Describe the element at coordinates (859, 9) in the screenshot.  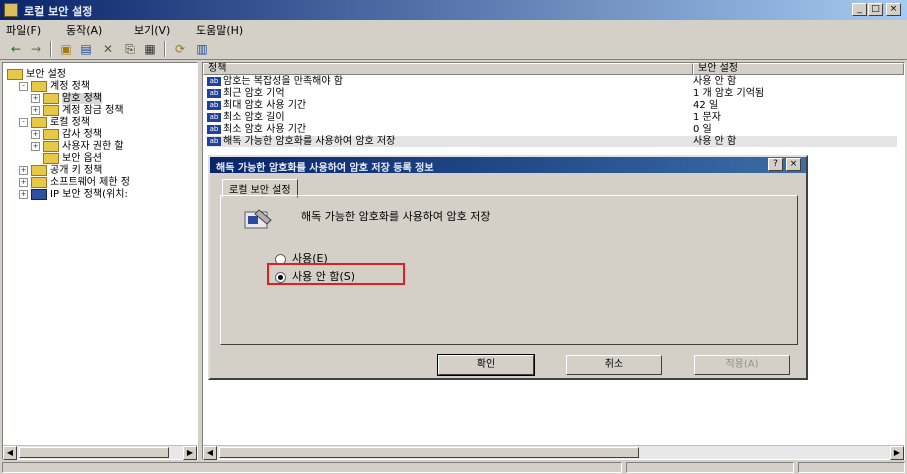
I see `minimize-button: _` at that location.